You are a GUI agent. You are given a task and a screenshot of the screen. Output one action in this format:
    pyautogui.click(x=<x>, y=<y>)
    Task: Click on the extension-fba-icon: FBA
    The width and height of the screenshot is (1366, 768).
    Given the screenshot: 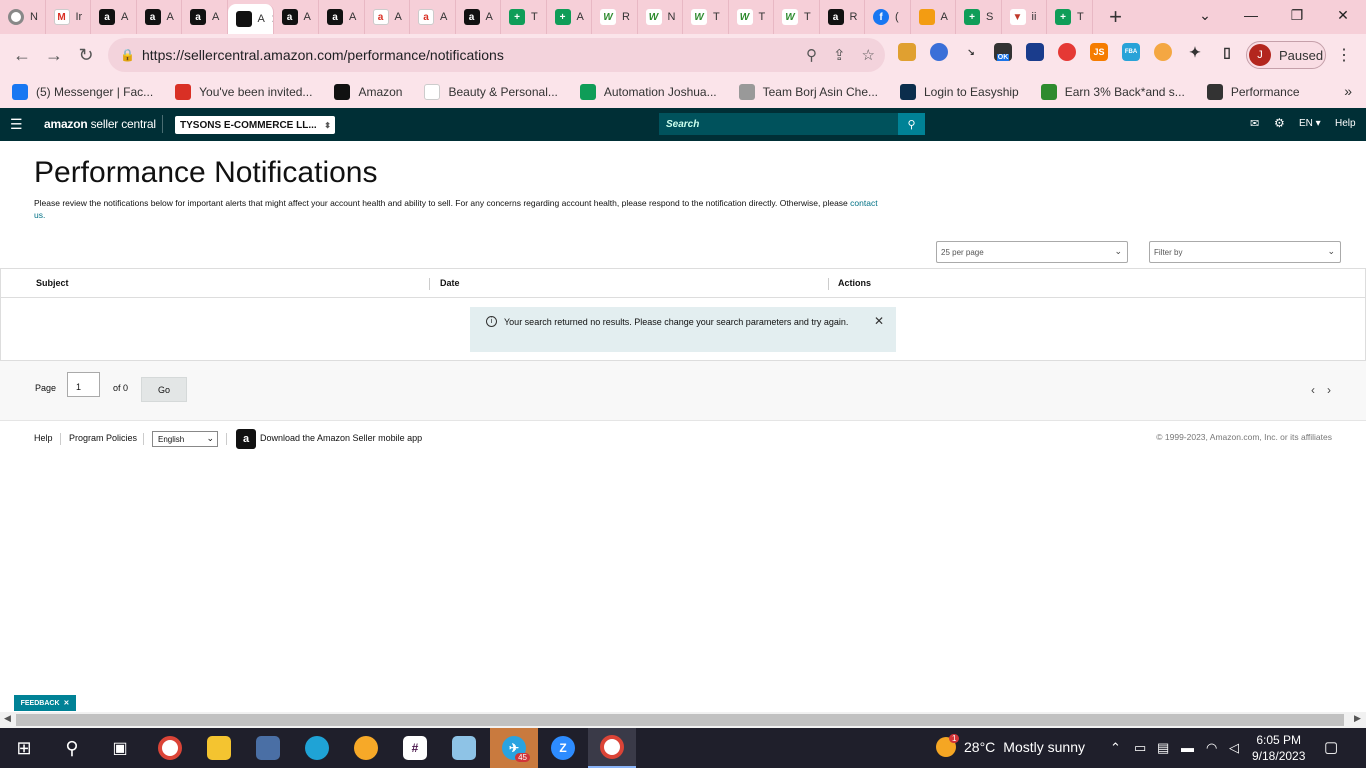 What is the action you would take?
    pyautogui.click(x=1131, y=52)
    